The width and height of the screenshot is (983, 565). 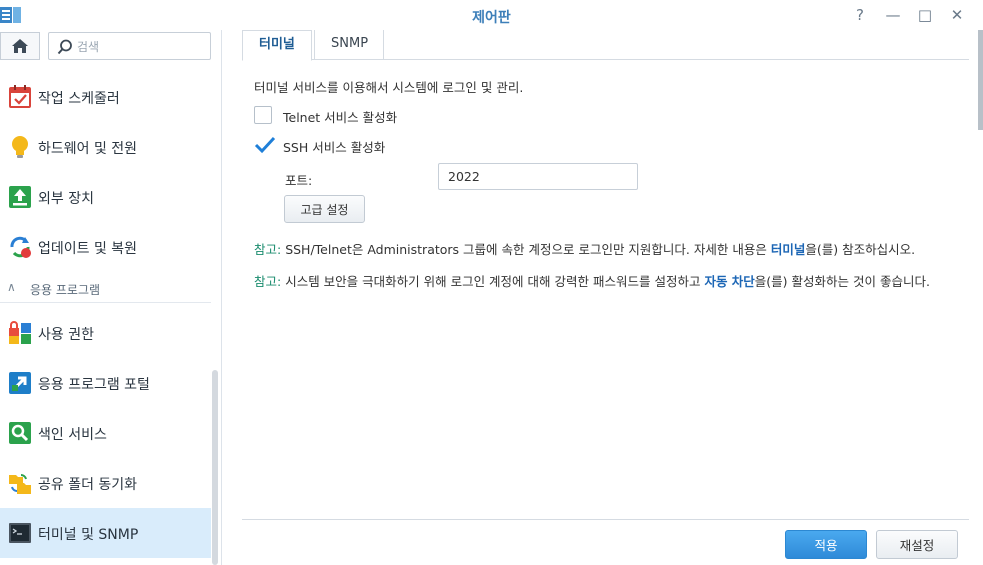 I want to click on telnet-checkbox-label: Telnet 서비스 활성화, so click(x=340, y=117).